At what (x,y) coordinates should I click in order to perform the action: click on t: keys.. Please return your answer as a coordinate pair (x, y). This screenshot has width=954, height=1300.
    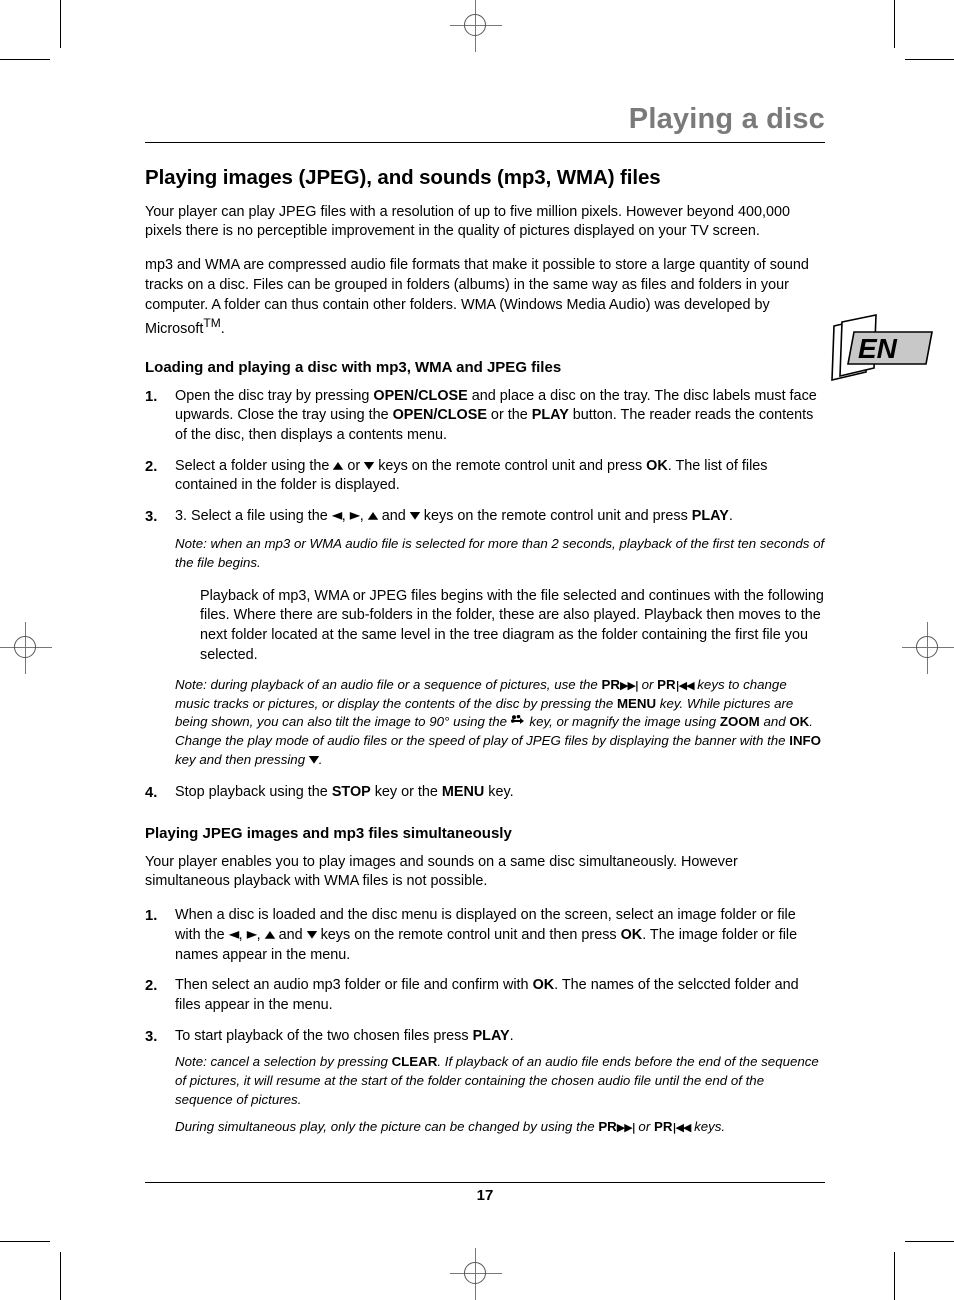
    Looking at the image, I should click on (708, 1127).